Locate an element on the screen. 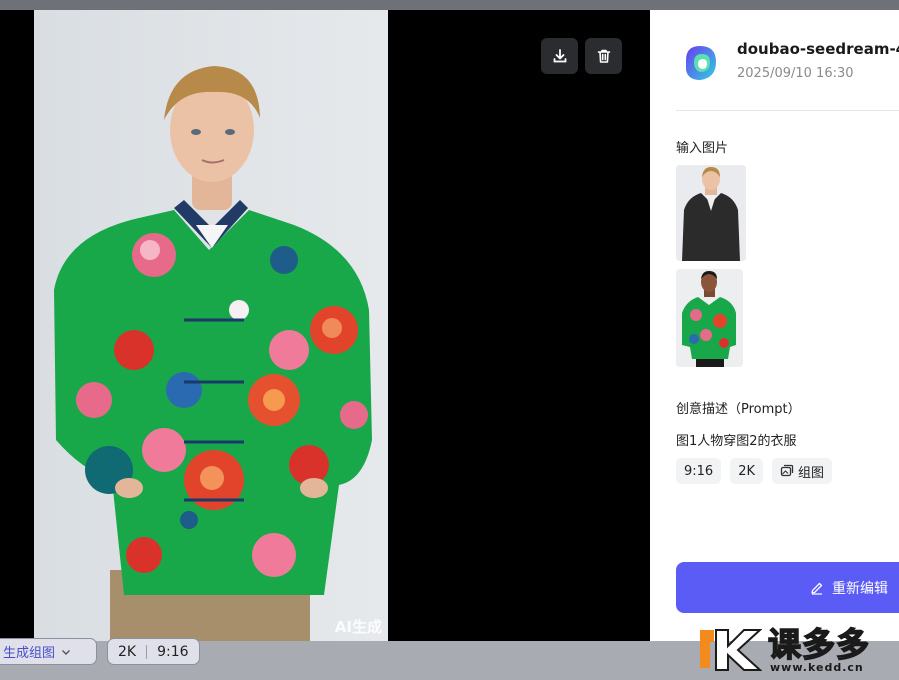 The height and width of the screenshot is (680, 899). input-image-2-illustration is located at coordinates (709, 318).